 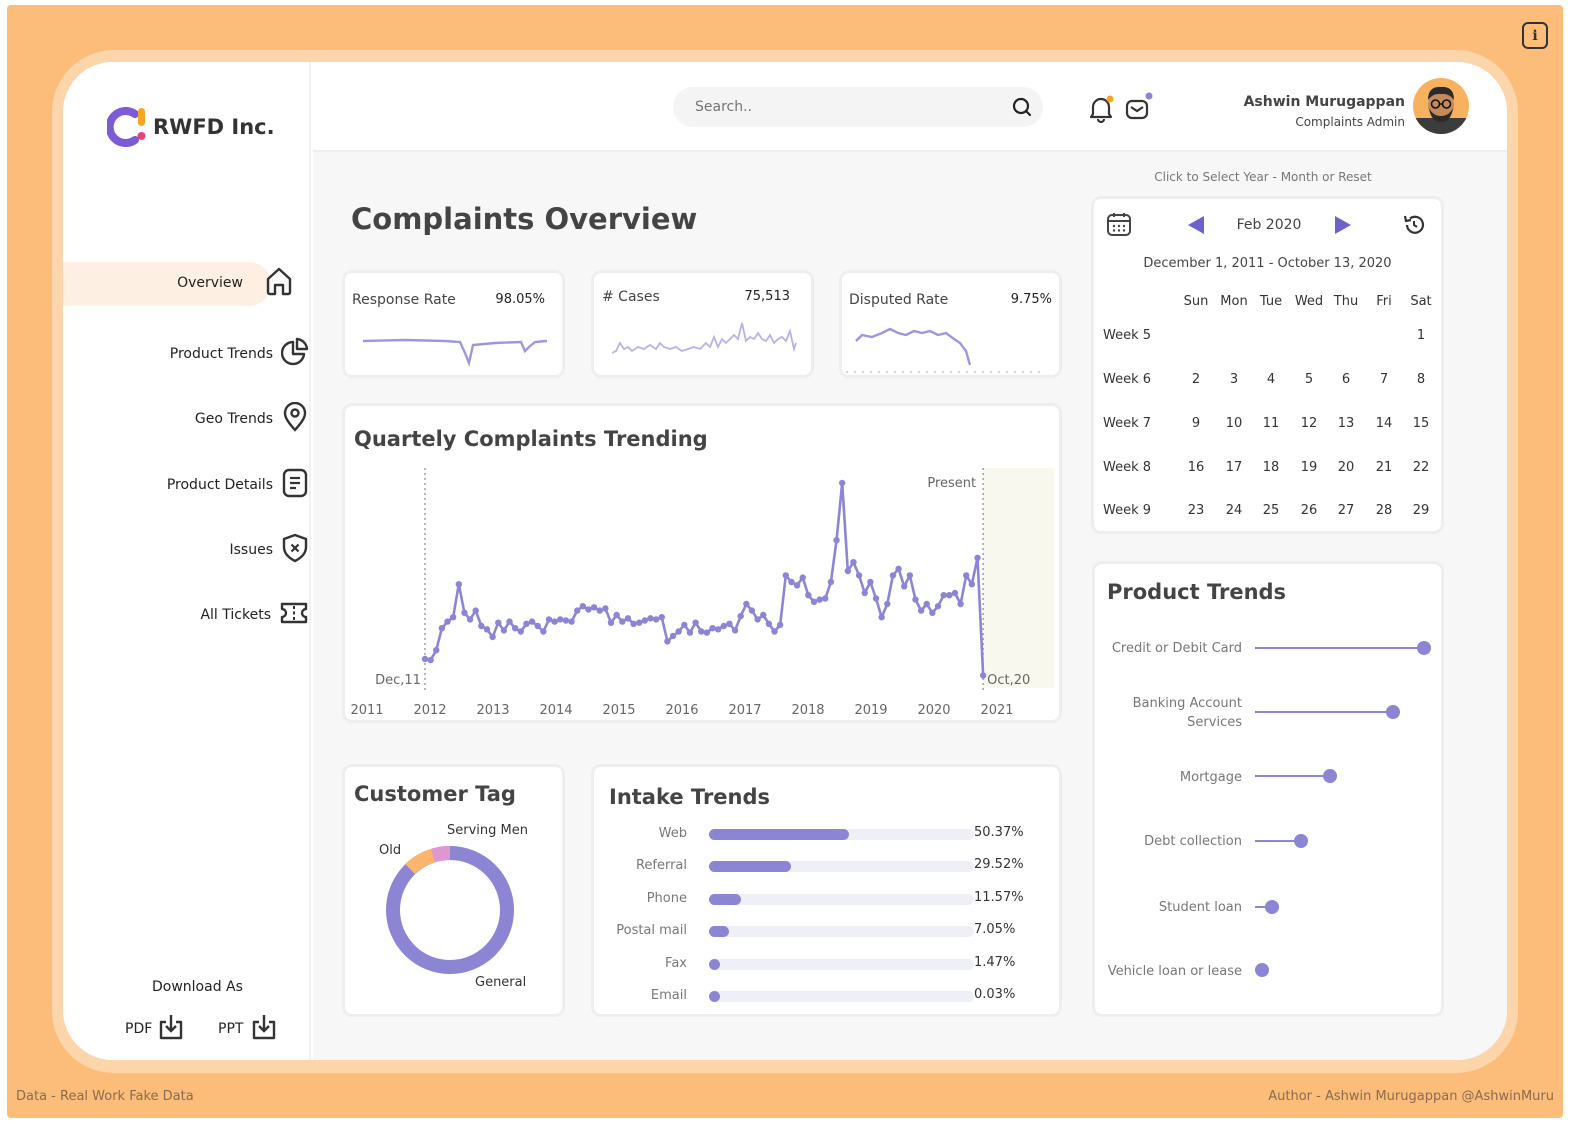 I want to click on calendar-week-label: Week 8, so click(x=1127, y=467).